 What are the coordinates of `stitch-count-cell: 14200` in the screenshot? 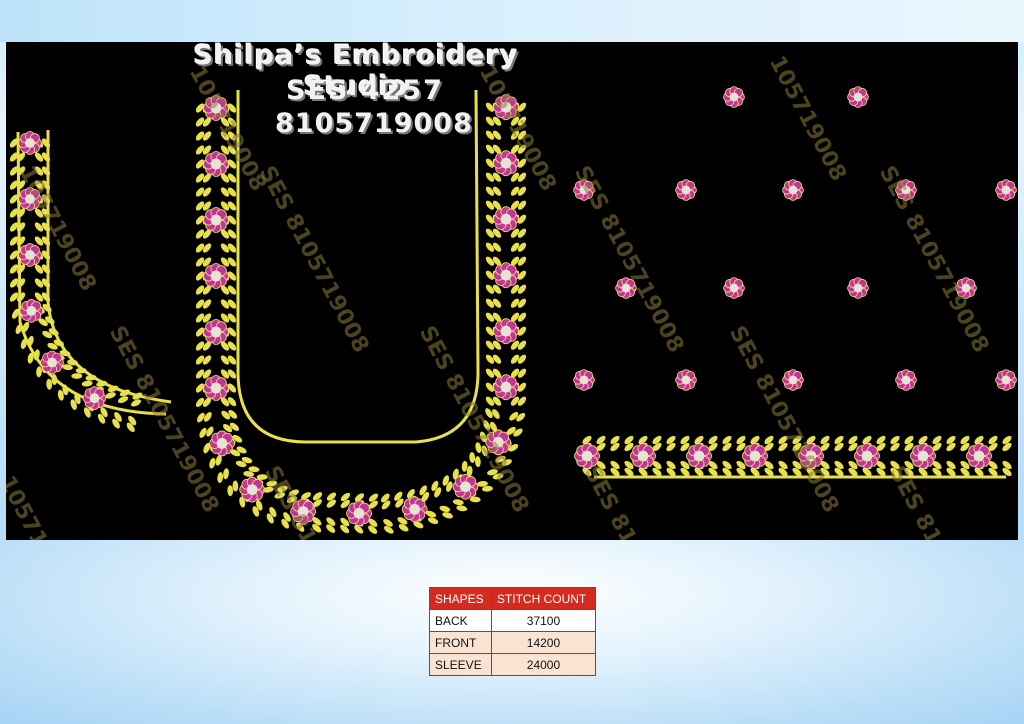 It's located at (543, 642).